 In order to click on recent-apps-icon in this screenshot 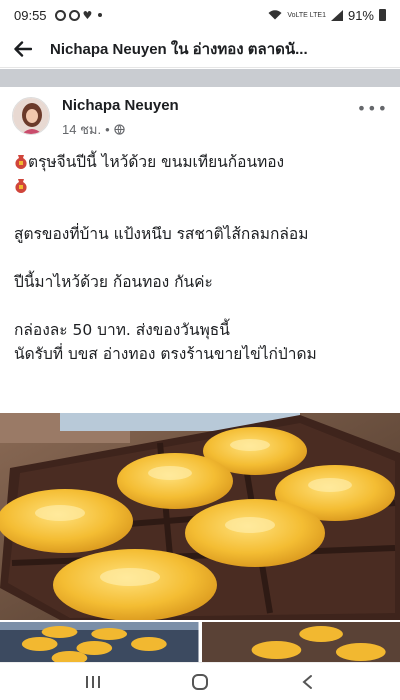, I will do `click(93, 681)`.